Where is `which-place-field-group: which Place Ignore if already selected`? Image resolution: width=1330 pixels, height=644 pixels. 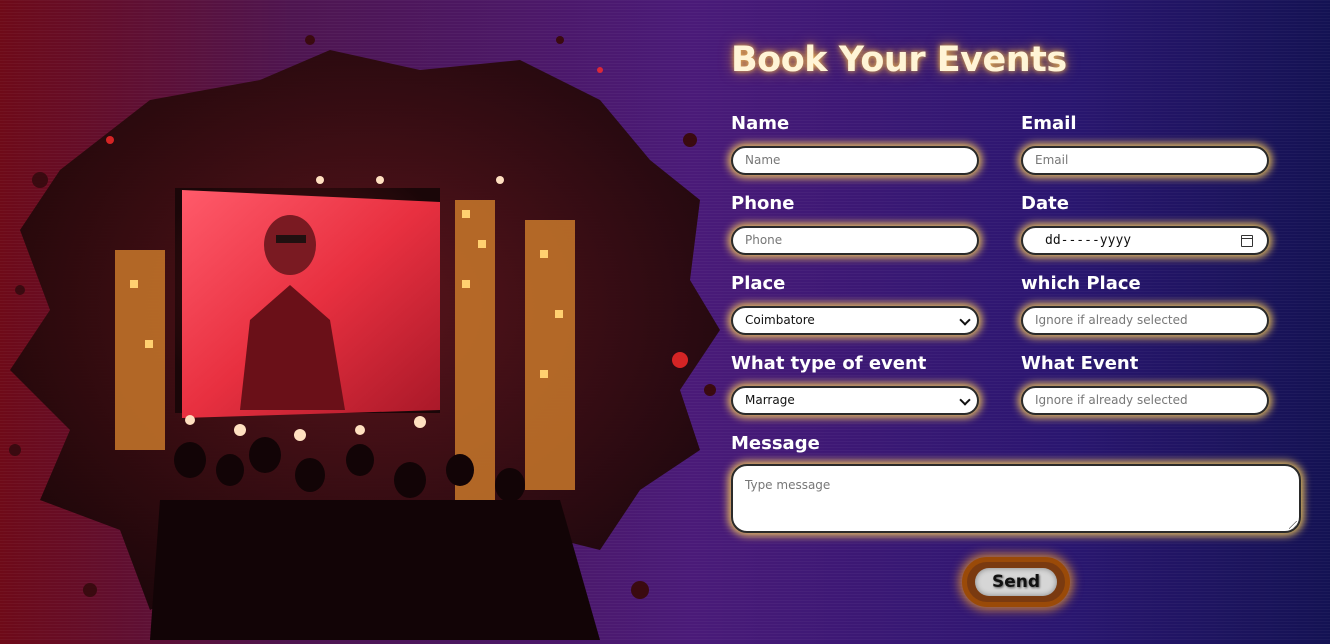
which-place-field-group: which Place Ignore if already selected is located at coordinates (1145, 303).